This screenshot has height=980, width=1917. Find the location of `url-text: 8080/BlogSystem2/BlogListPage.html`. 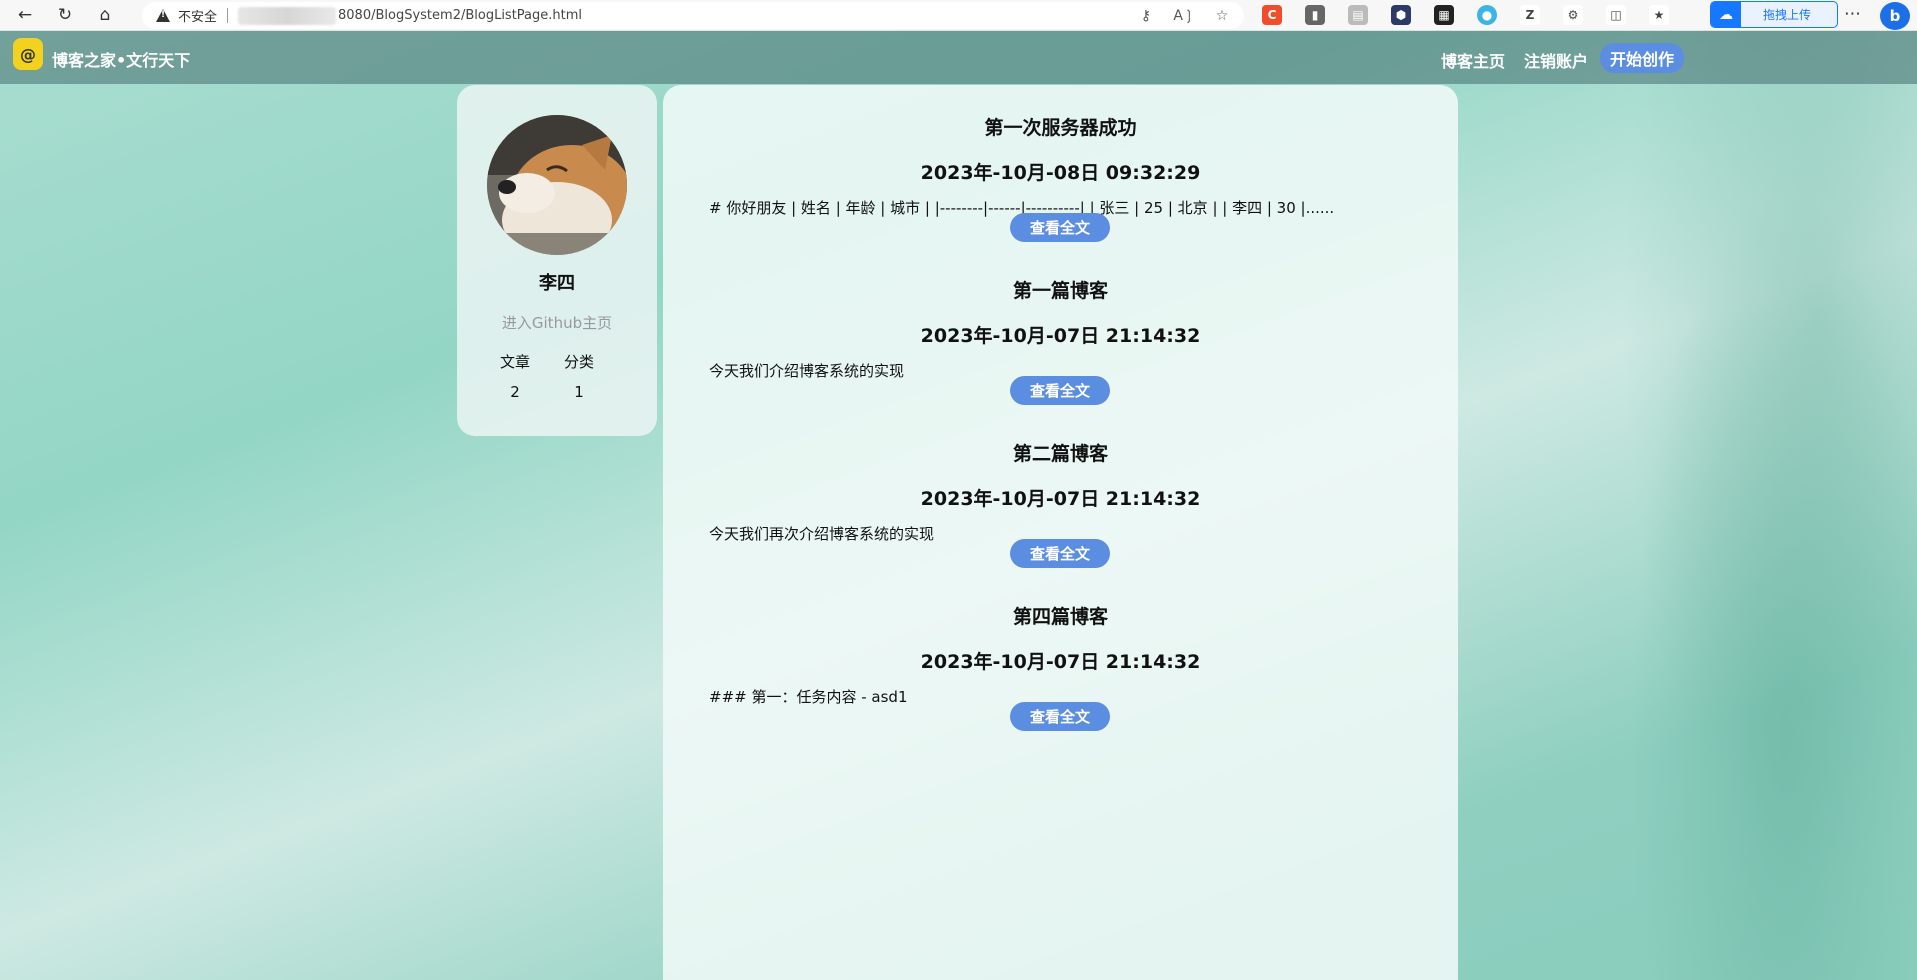

url-text: 8080/BlogSystem2/BlogListPage.html is located at coordinates (460, 15).